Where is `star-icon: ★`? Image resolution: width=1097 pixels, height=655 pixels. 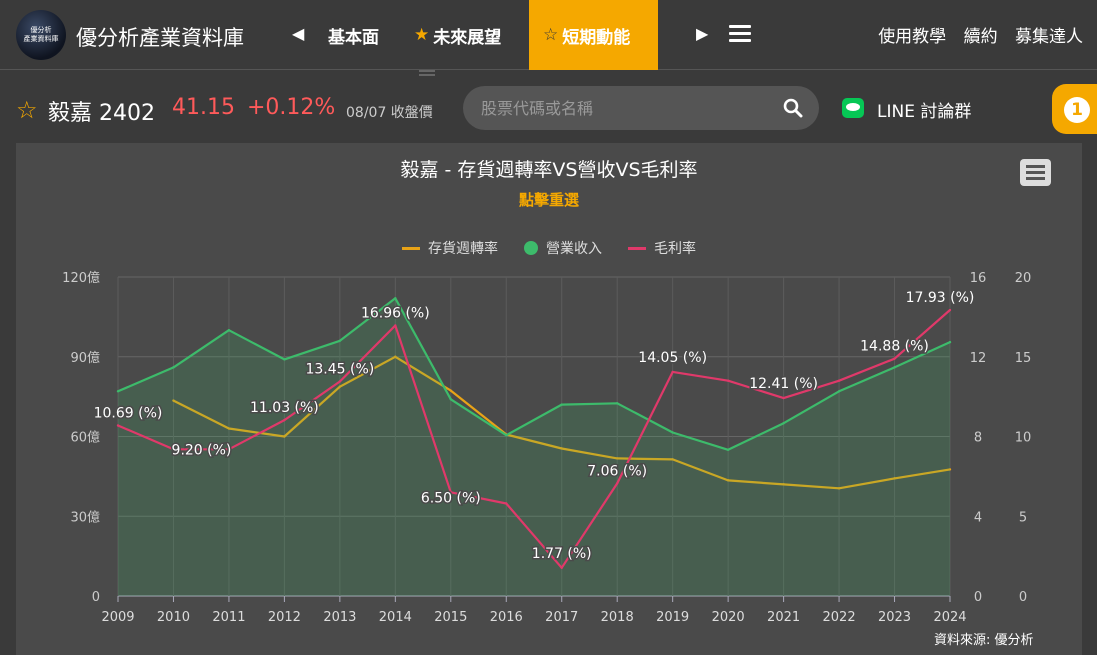
star-icon: ★ is located at coordinates (422, 35).